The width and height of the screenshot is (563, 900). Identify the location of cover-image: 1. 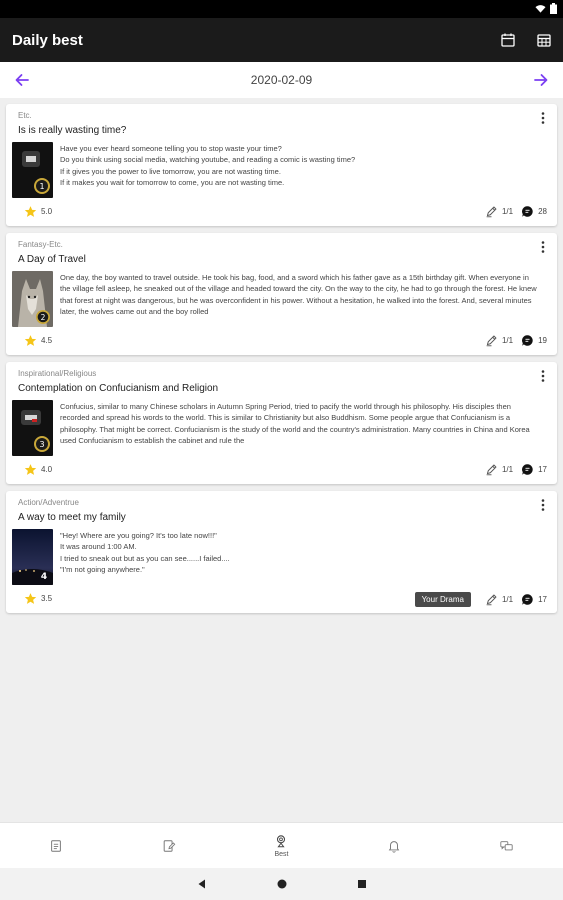
(32, 170).